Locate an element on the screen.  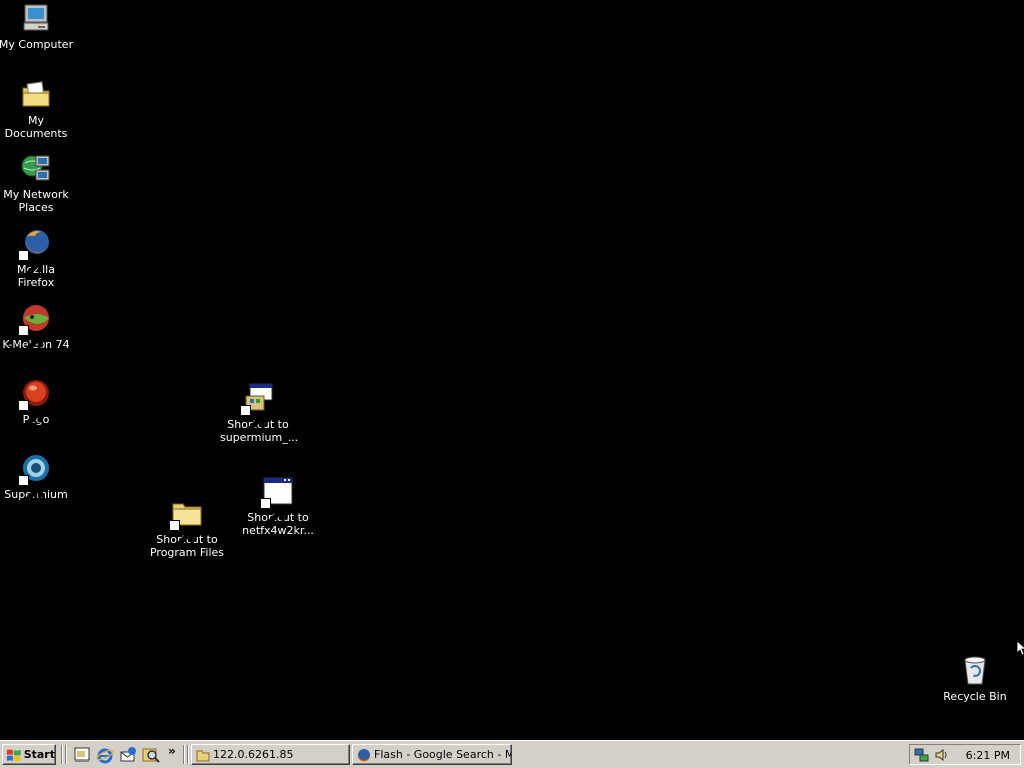
desktop-icon-supermium: Supermium is located at coordinates (38, 477).